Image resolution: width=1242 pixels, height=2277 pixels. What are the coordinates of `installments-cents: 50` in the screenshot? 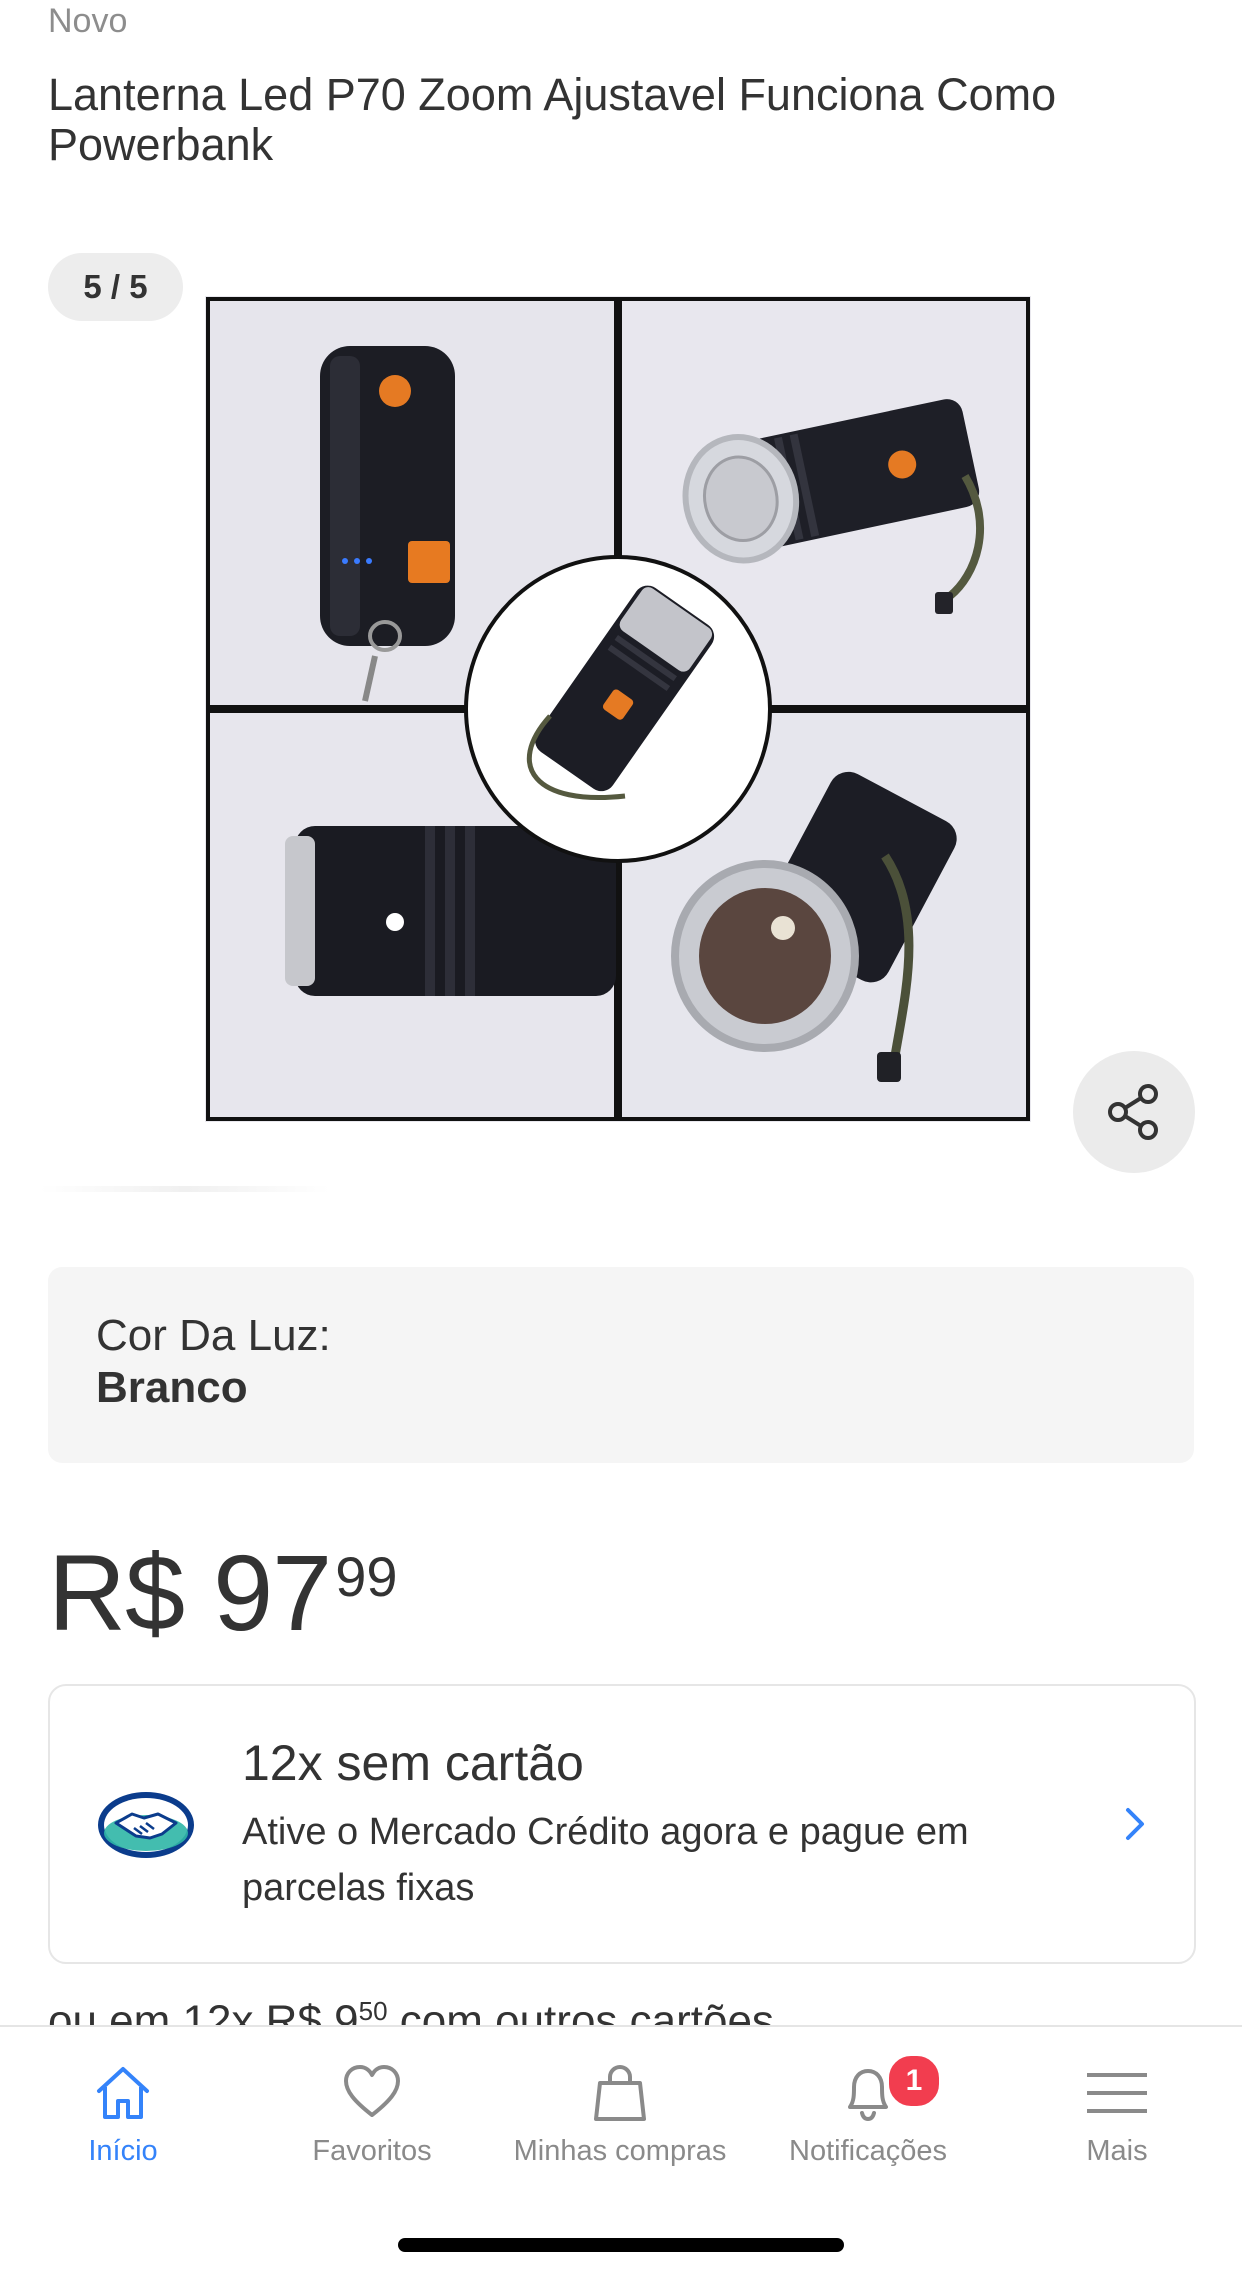 It's located at (373, 2011).